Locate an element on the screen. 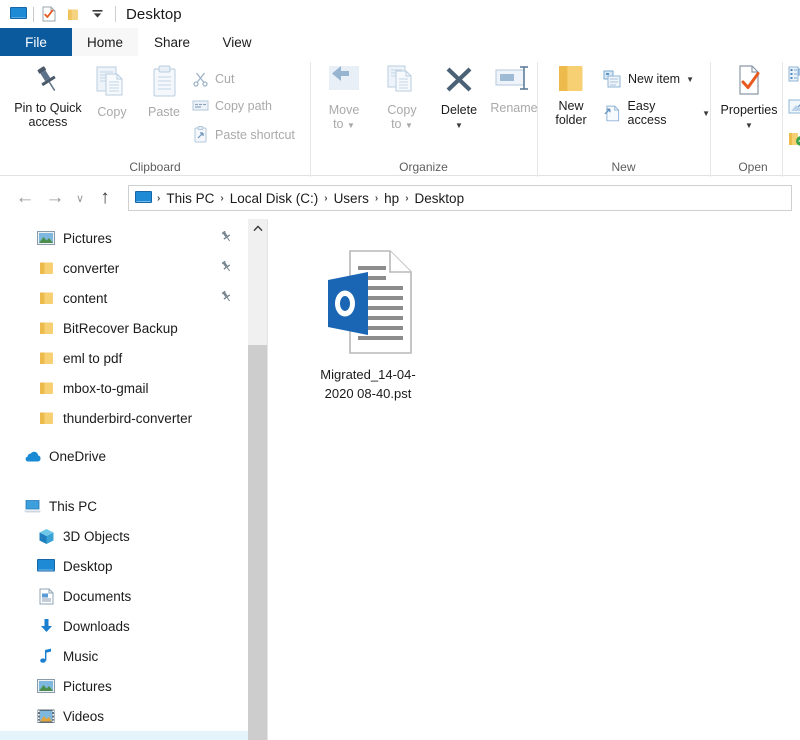 The height and width of the screenshot is (740, 800). breadcrumb-item-users: Users is located at coordinates (351, 198).